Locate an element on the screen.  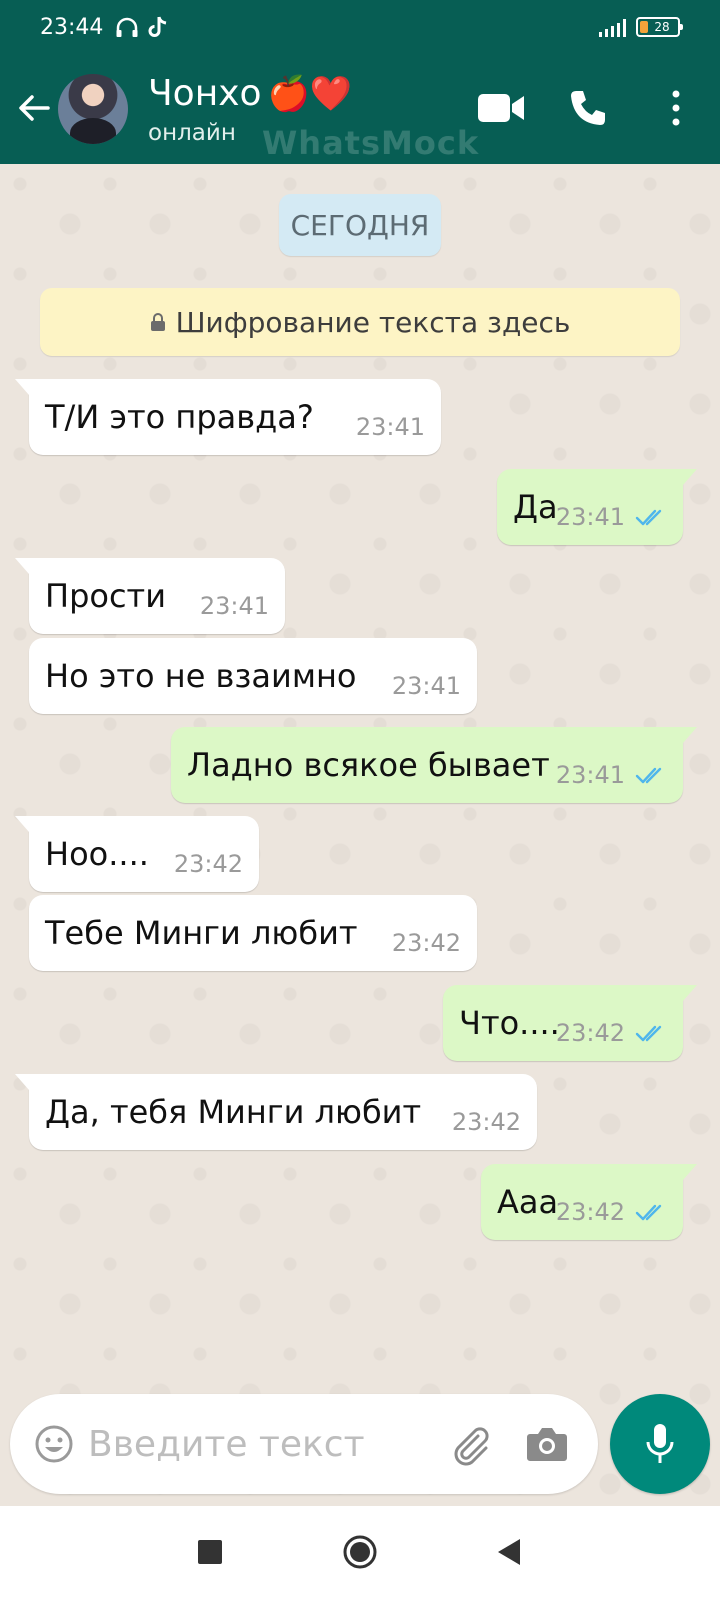
date-chip: СЕГОДНЯ is located at coordinates (360, 225).